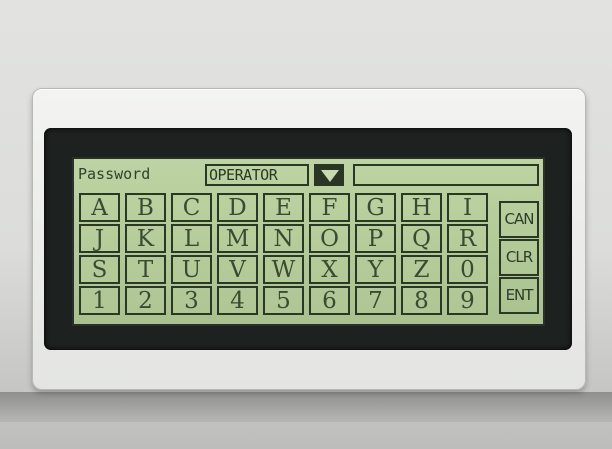 This screenshot has width=612, height=449. What do you see at coordinates (375, 269) in the screenshot?
I see `key-y: Y` at bounding box center [375, 269].